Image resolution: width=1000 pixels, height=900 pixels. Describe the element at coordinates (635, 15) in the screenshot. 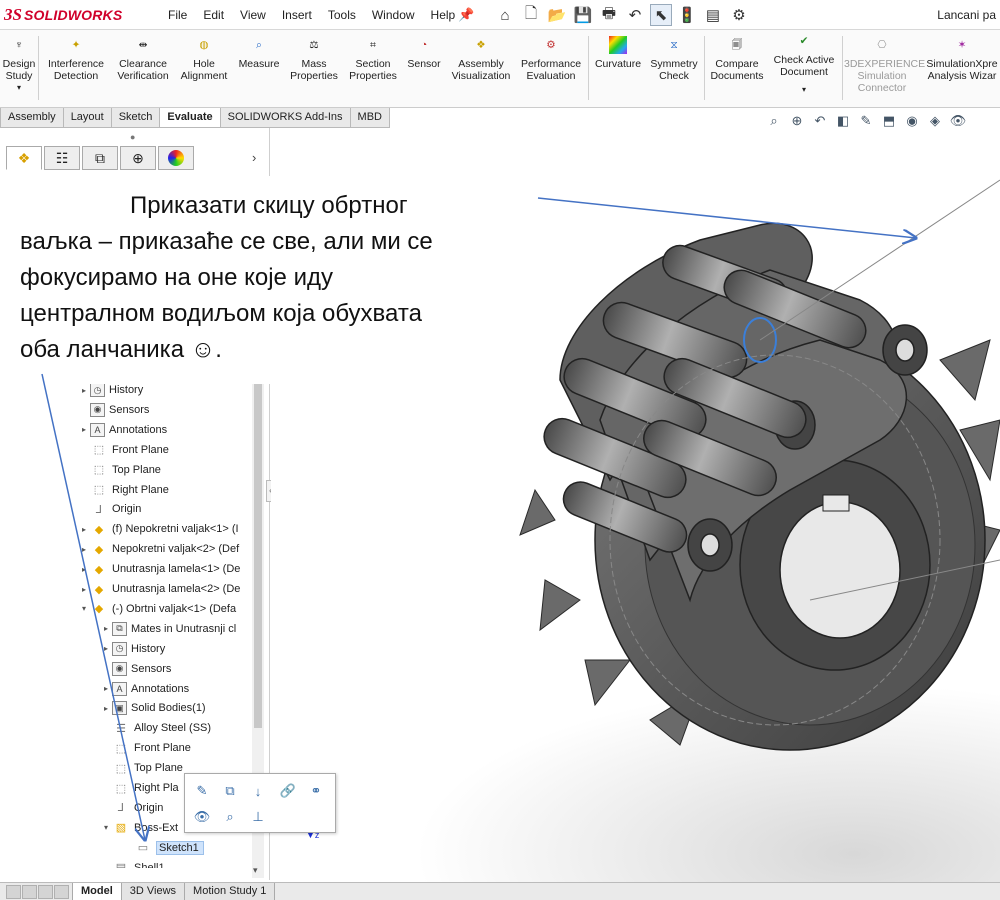

I see `undo-icon: ↶` at that location.